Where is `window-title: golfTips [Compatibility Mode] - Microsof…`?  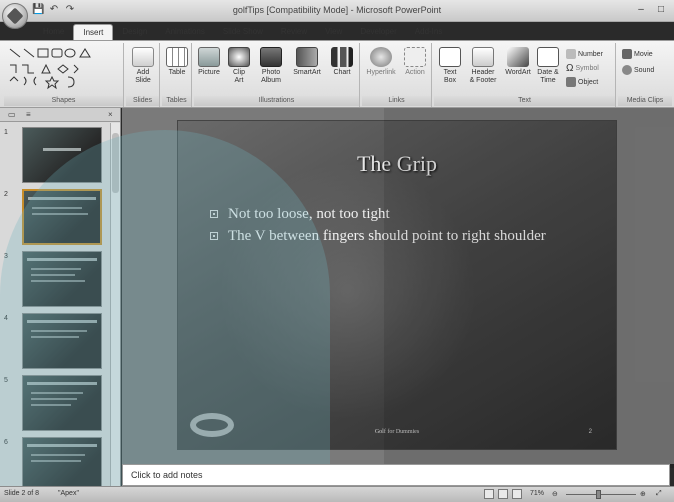 window-title: golfTips [Compatibility Mode] - Microsof… is located at coordinates (337, 10).